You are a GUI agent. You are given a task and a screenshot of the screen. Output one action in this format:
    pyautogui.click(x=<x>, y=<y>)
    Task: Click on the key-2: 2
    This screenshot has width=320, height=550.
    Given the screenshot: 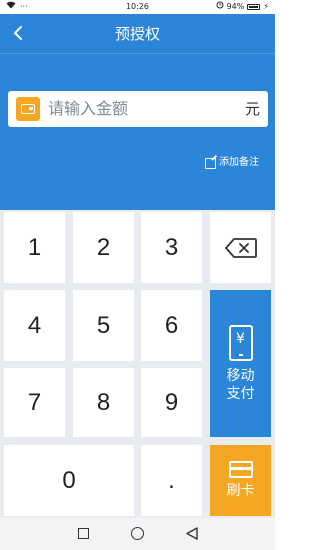 What is the action you would take?
    pyautogui.click(x=103, y=247)
    